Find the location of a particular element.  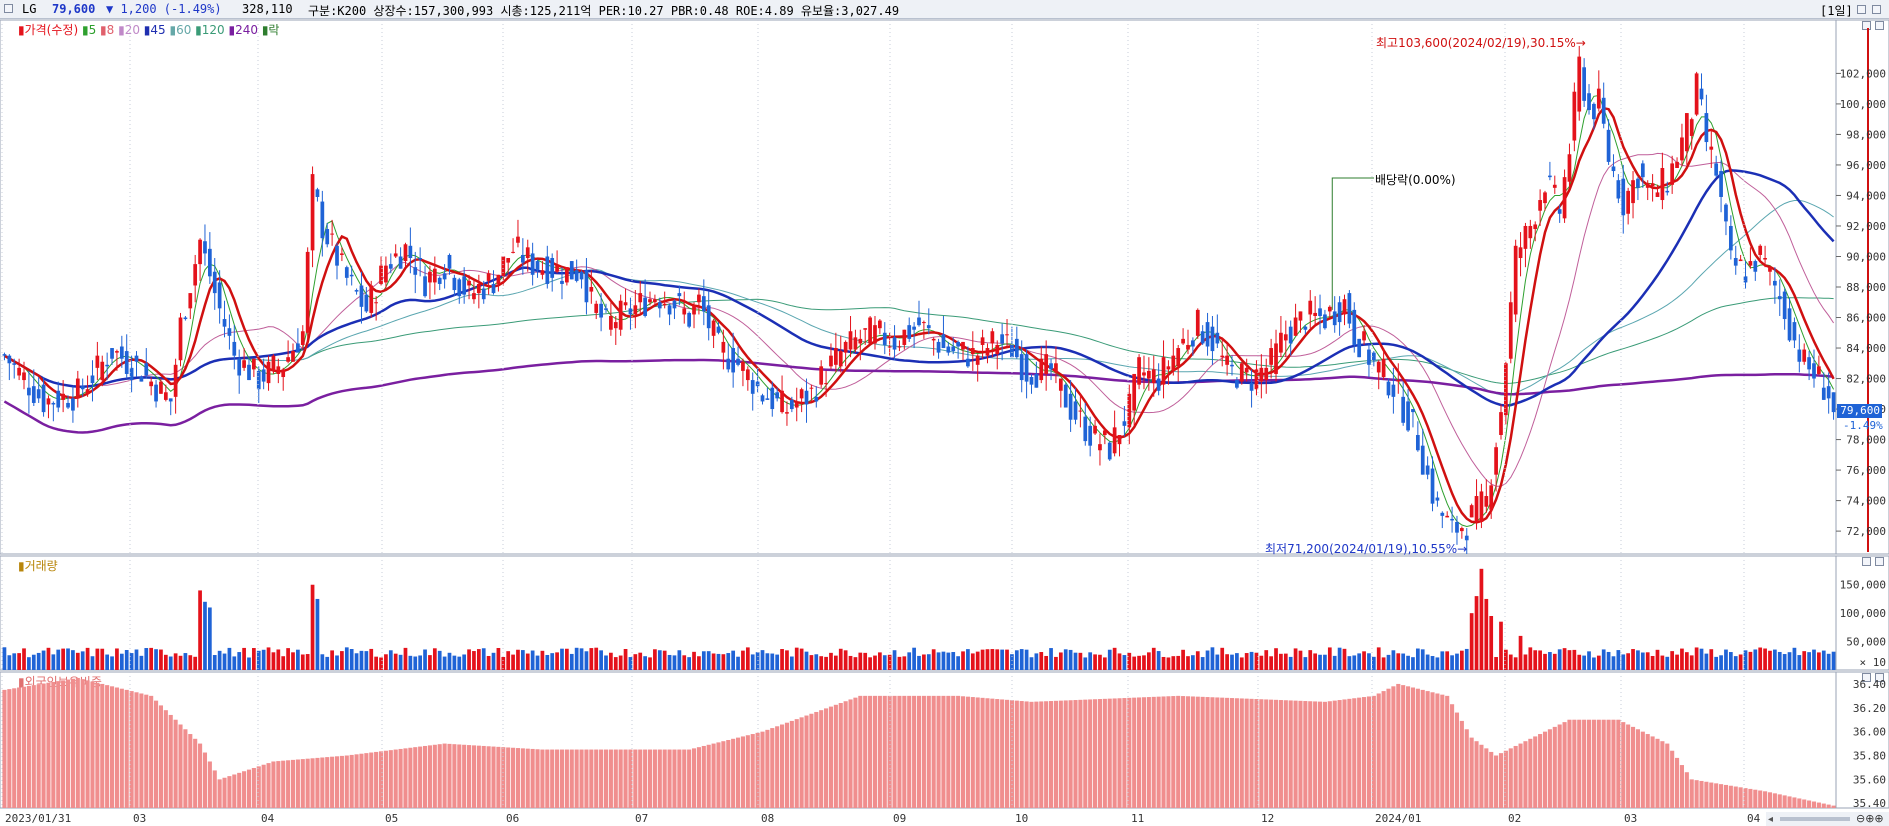

chart-scrollbar: ◂ ⊖⊕⊕ is located at coordinates (1827, 819).